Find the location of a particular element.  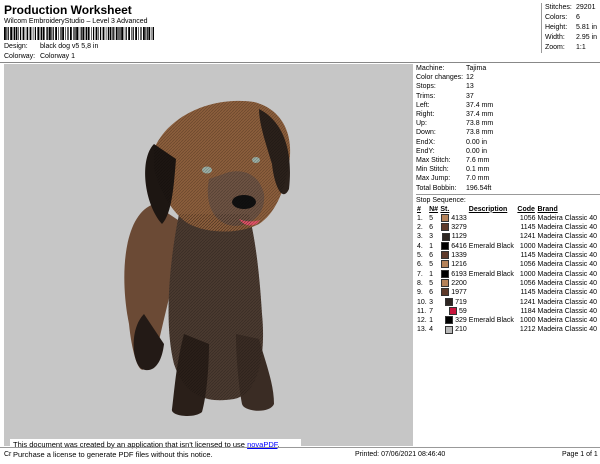

machine-info-row: Down: 73.8 mm is located at coordinates (508, 132).